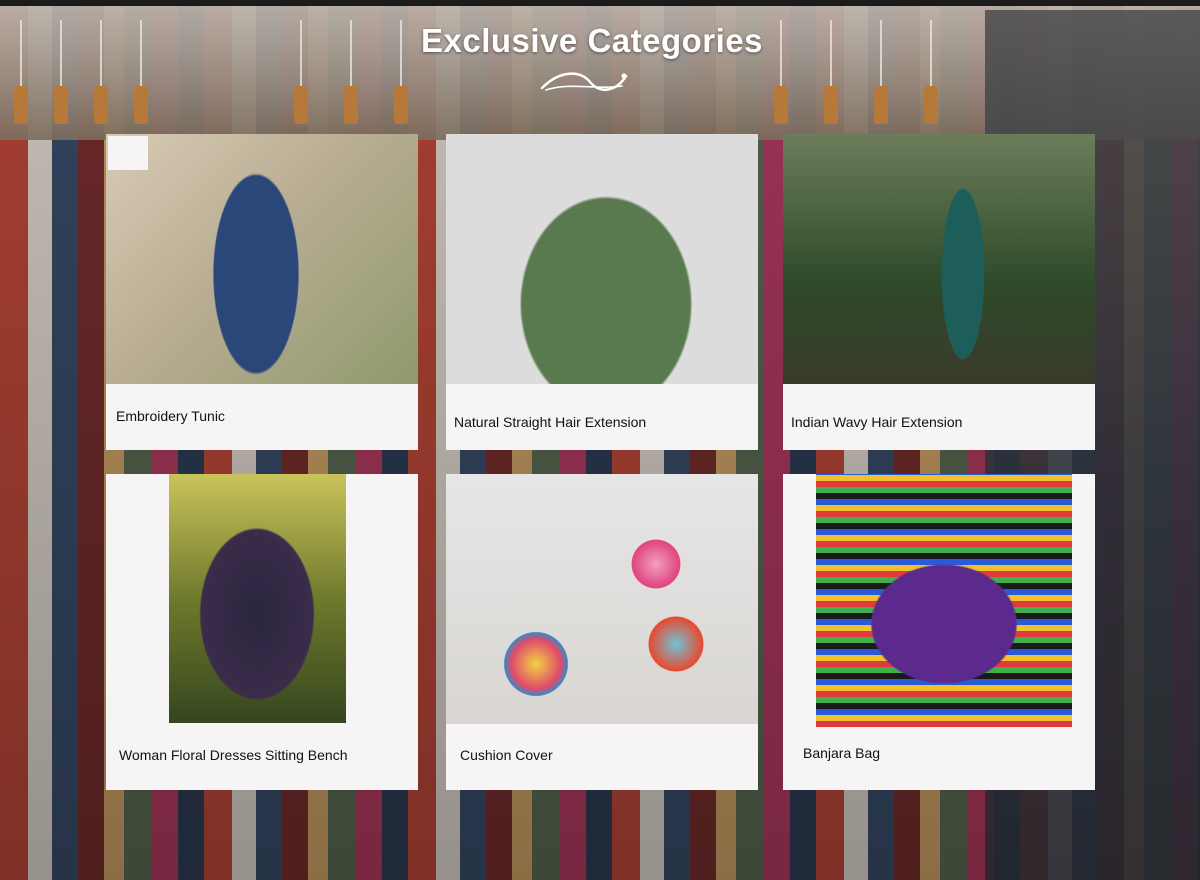 This screenshot has width=1200, height=880. I want to click on category-card-natural-straight-hair: Natural Straight Hair Extension, so click(602, 292).